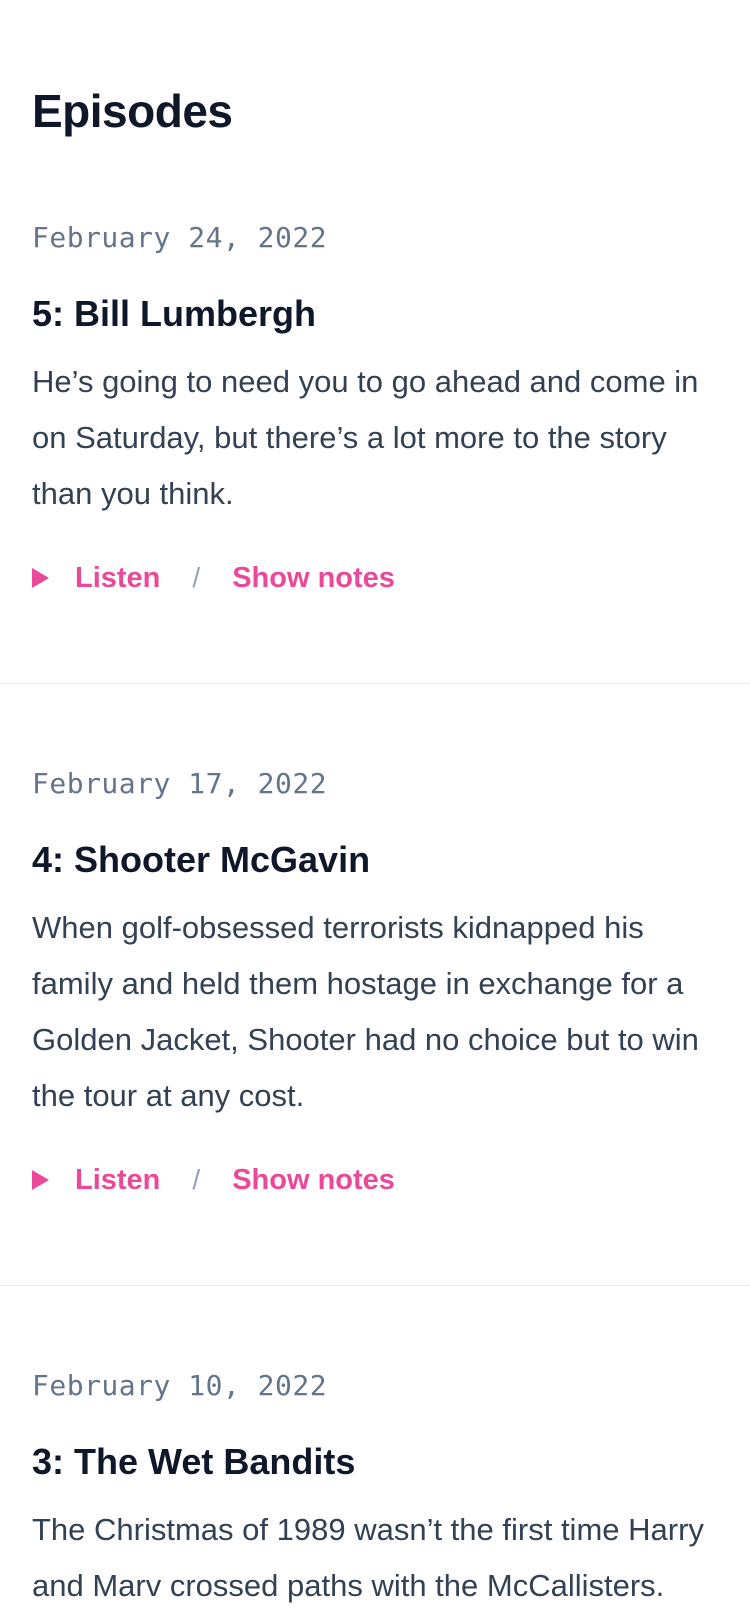 The height and width of the screenshot is (1624, 750). I want to click on episode-title: 5: Bill Lumbergh, so click(174, 314).